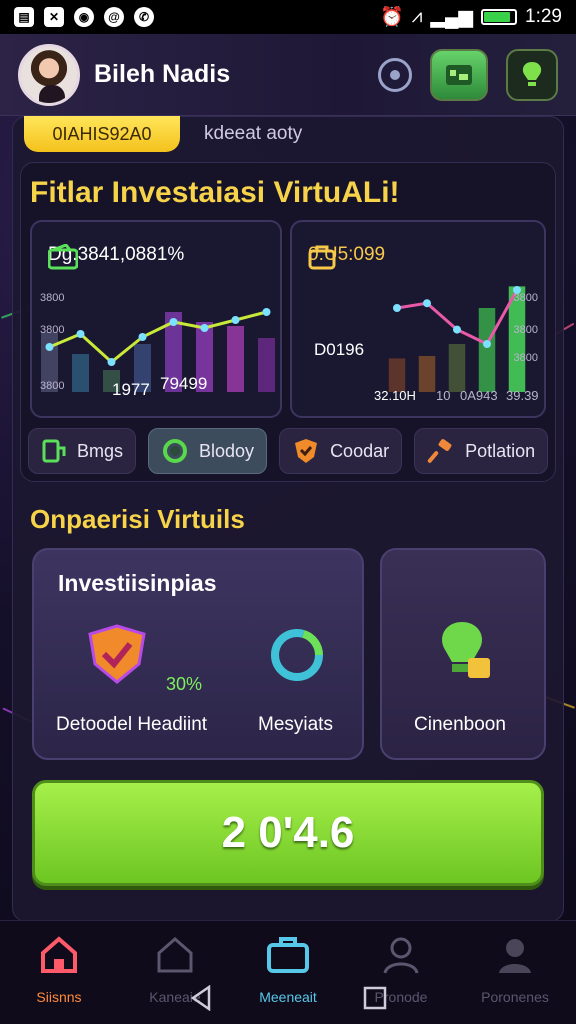 Image resolution: width=576 pixels, height=1024 pixels. What do you see at coordinates (522, 395) in the screenshot?
I see `footer-label: 39.39` at bounding box center [522, 395].